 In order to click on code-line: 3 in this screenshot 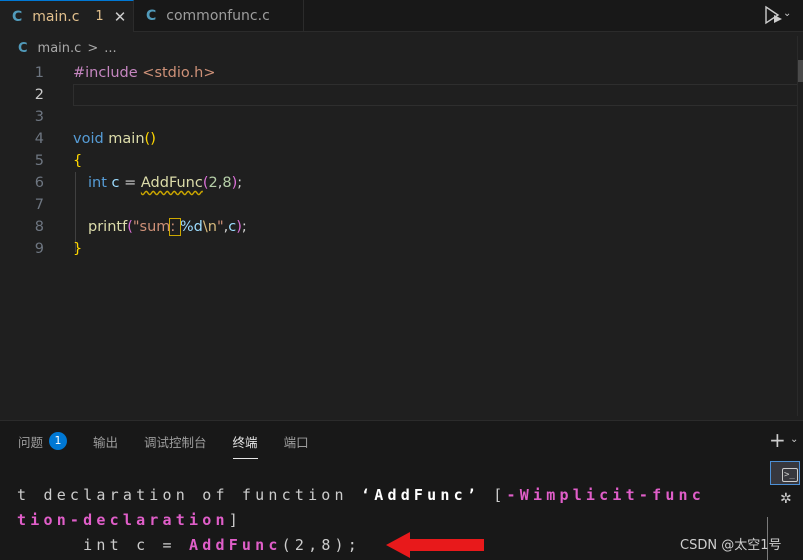, I will do `click(400, 117)`.